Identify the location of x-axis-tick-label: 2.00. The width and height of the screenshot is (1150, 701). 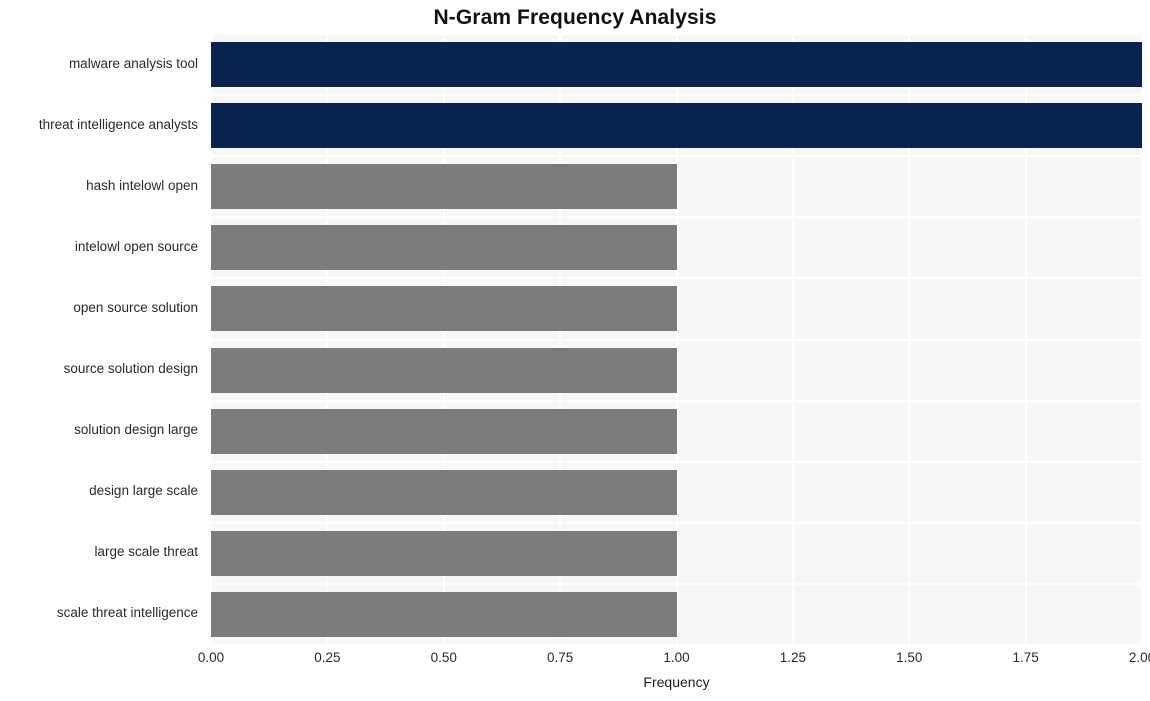
(1139, 657).